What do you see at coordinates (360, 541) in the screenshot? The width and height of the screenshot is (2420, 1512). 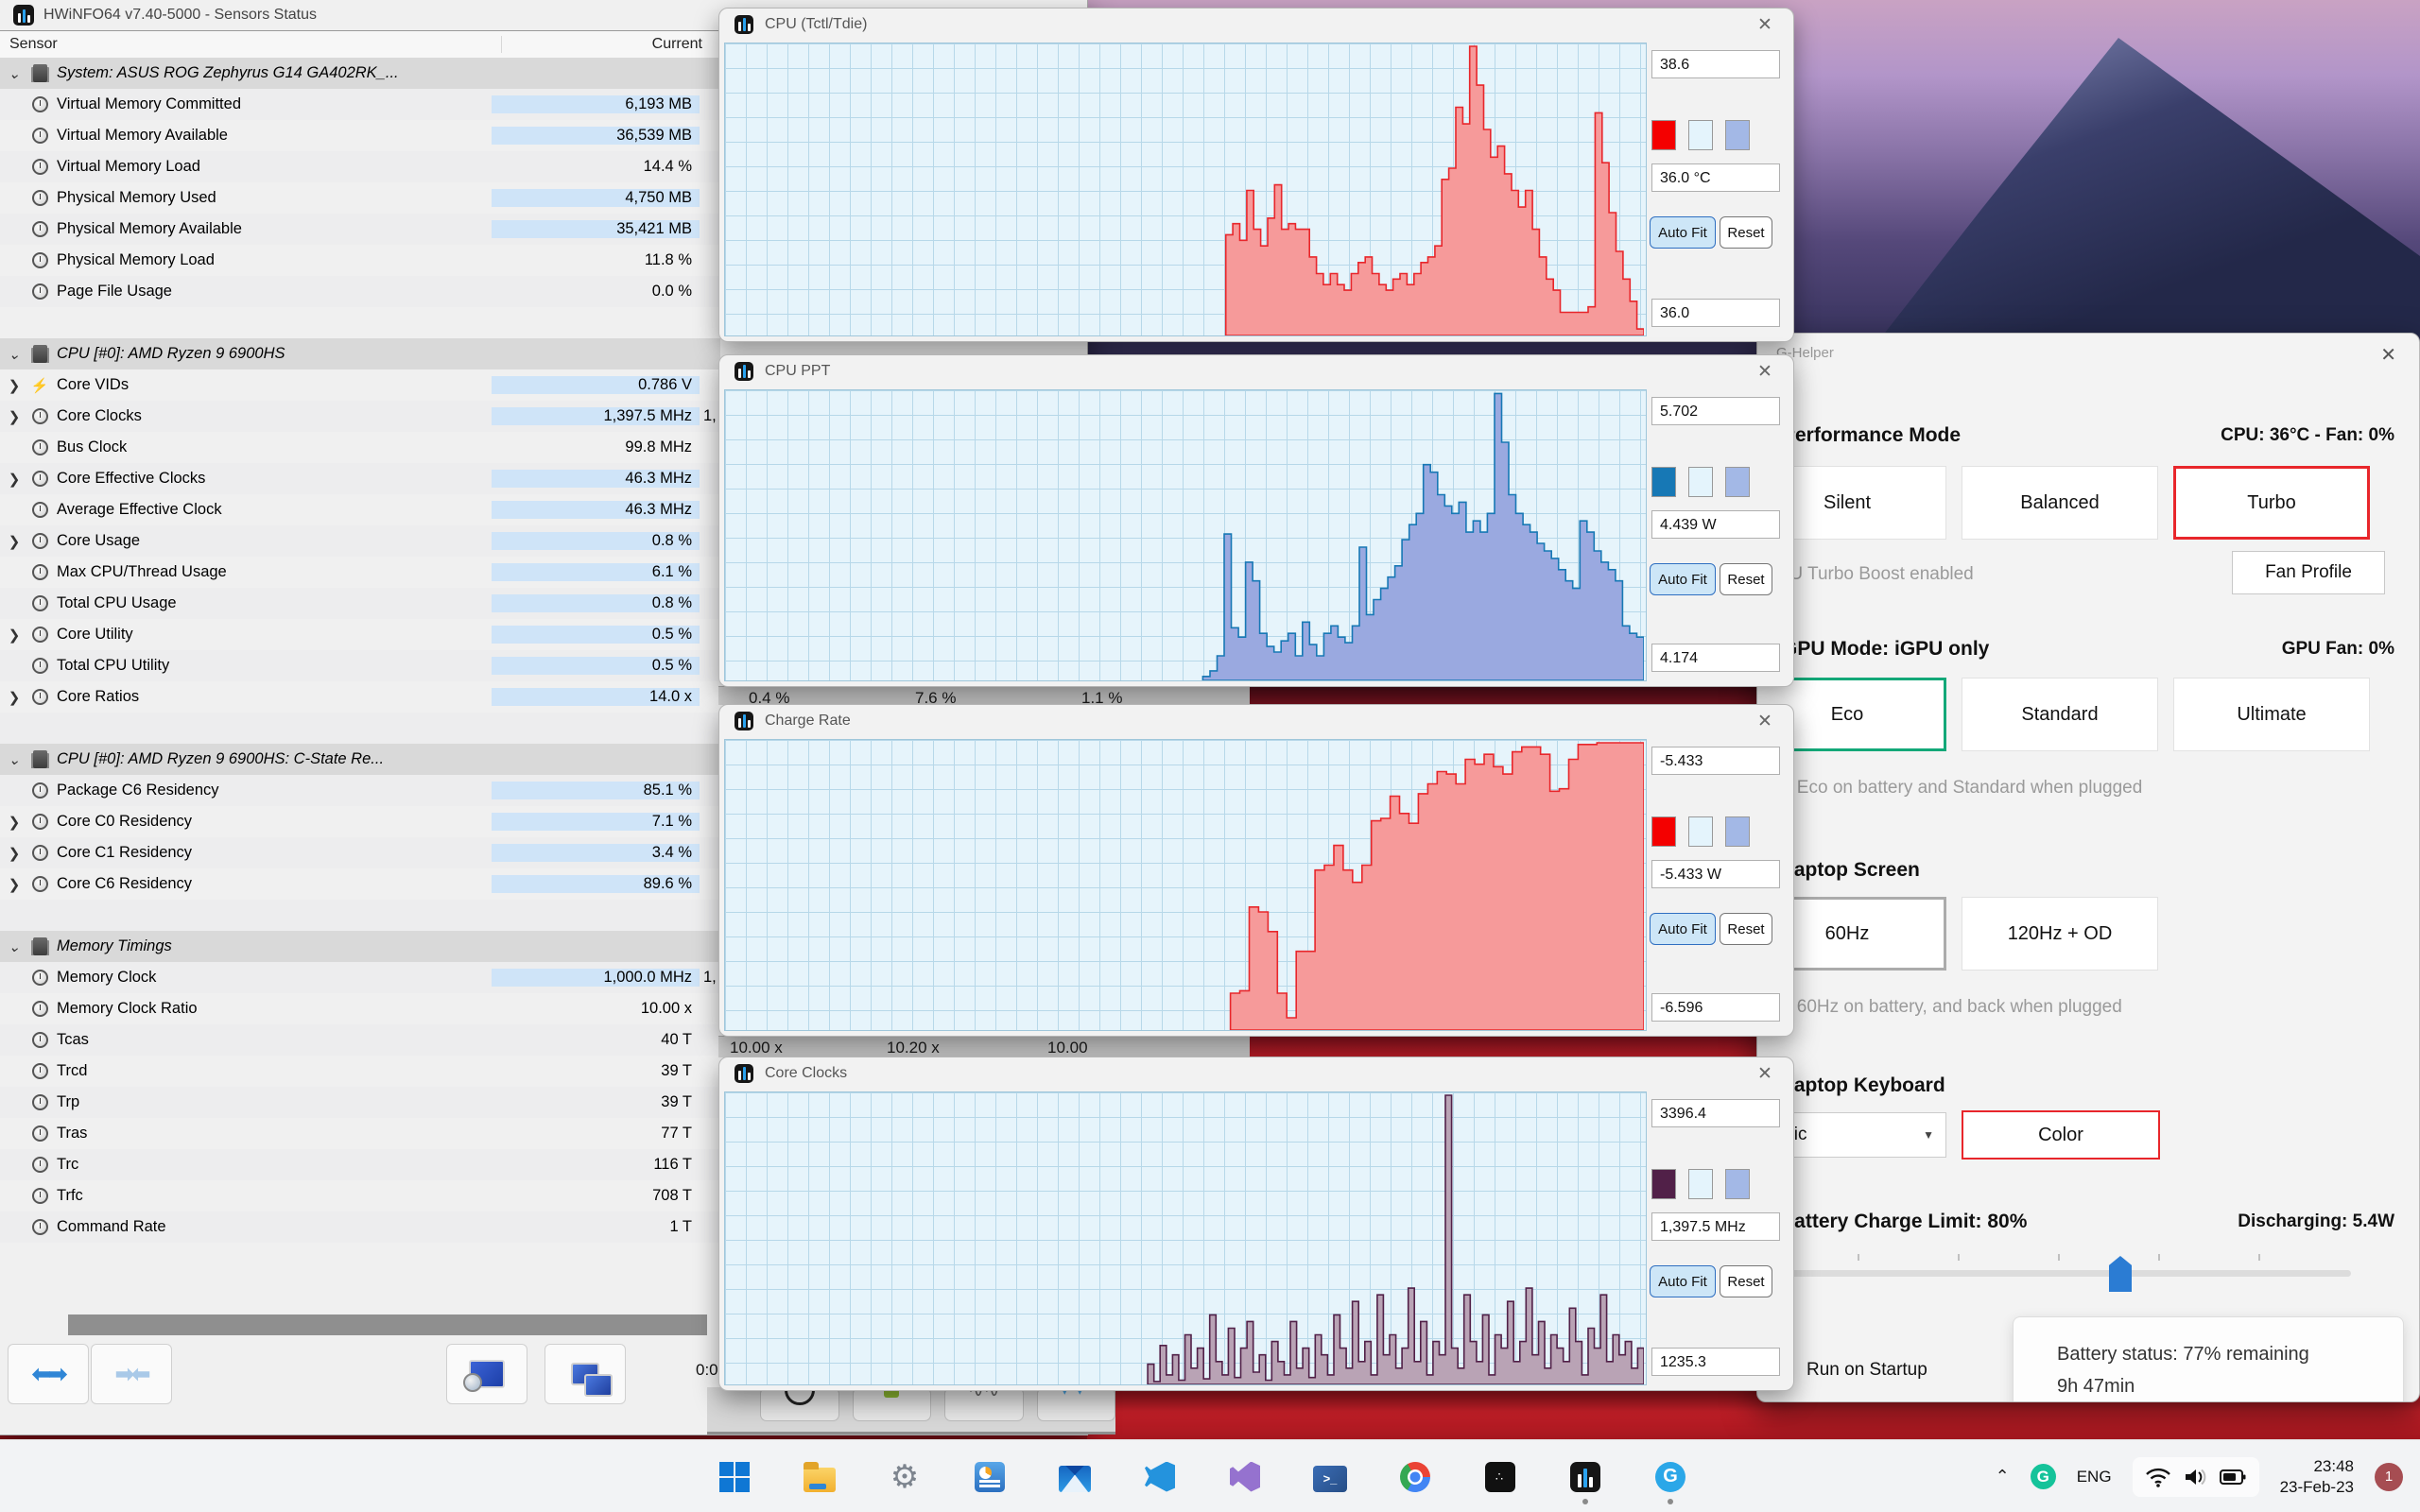 I see `sensor-row: ❯ Core Usage 0.8 %` at bounding box center [360, 541].